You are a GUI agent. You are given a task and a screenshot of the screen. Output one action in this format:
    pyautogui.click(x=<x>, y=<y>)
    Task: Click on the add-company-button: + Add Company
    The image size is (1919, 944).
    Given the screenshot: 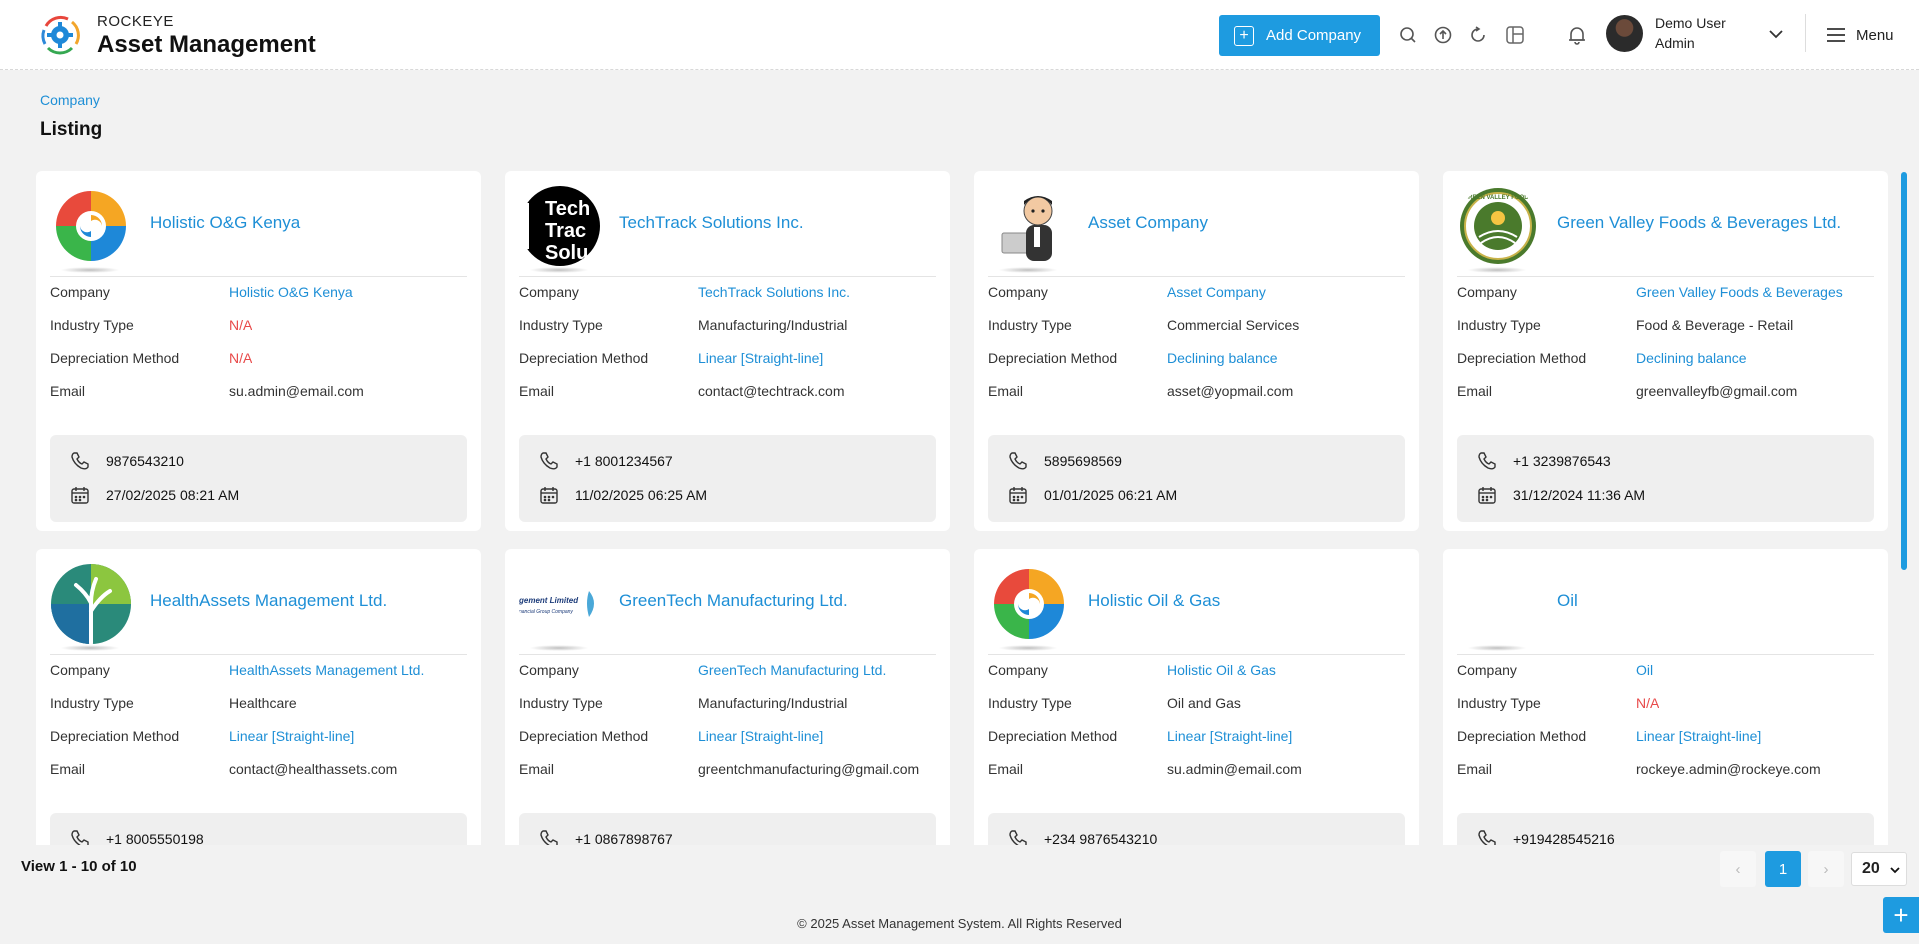 What is the action you would take?
    pyautogui.click(x=1299, y=35)
    